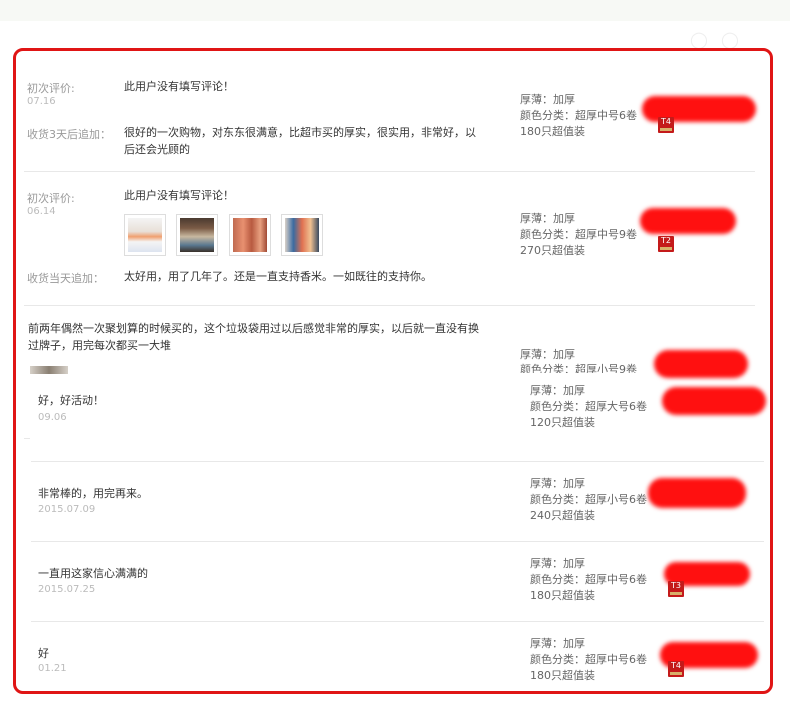  I want to click on review-date: 2015.07.09, so click(67, 509).